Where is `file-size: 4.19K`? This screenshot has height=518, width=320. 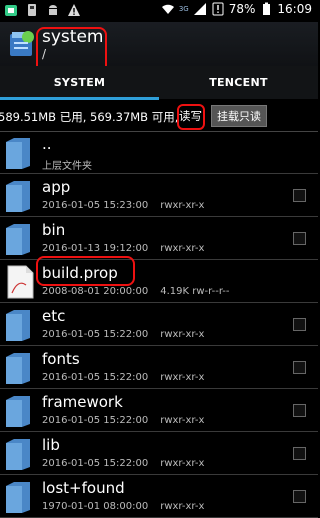
file-size: 4.19K is located at coordinates (175, 291).